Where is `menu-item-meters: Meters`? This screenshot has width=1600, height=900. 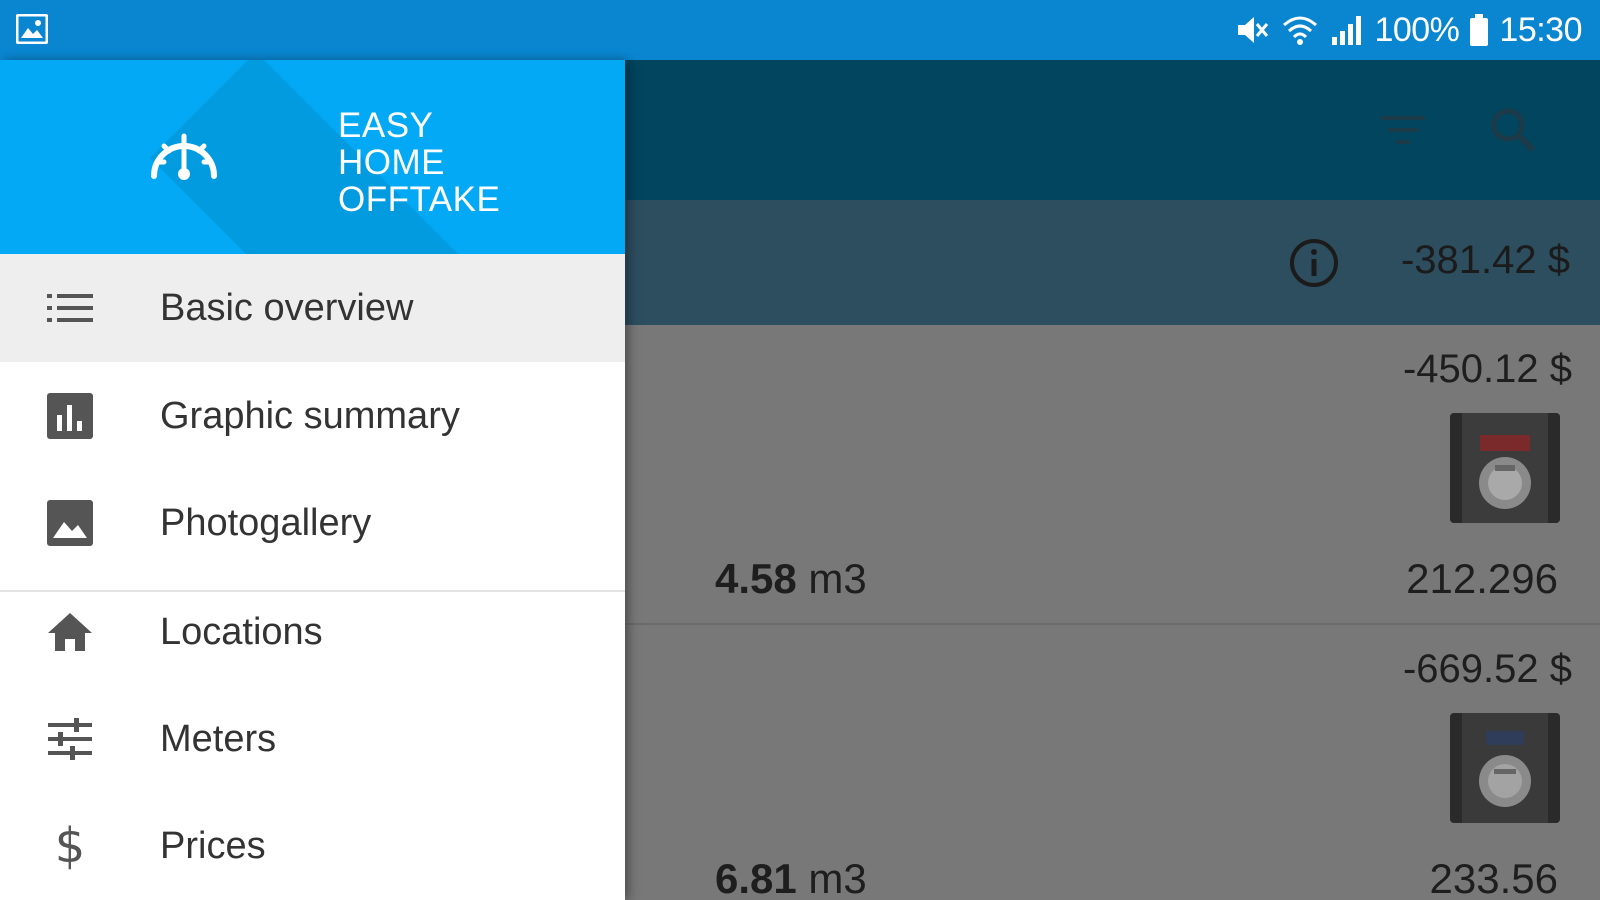 menu-item-meters: Meters is located at coordinates (312, 739).